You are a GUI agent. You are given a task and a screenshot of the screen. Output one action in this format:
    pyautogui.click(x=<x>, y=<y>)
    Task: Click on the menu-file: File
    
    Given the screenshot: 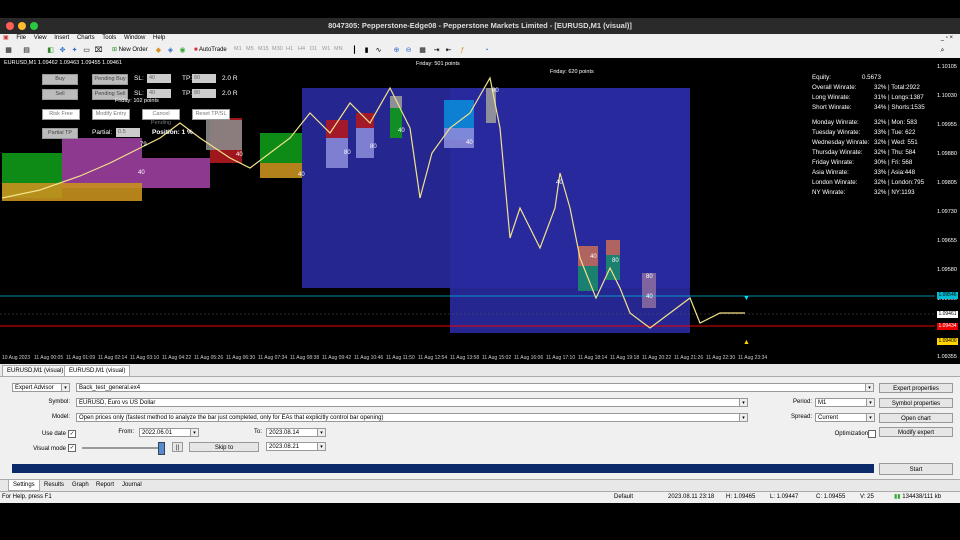 What is the action you would take?
    pyautogui.click(x=21, y=38)
    